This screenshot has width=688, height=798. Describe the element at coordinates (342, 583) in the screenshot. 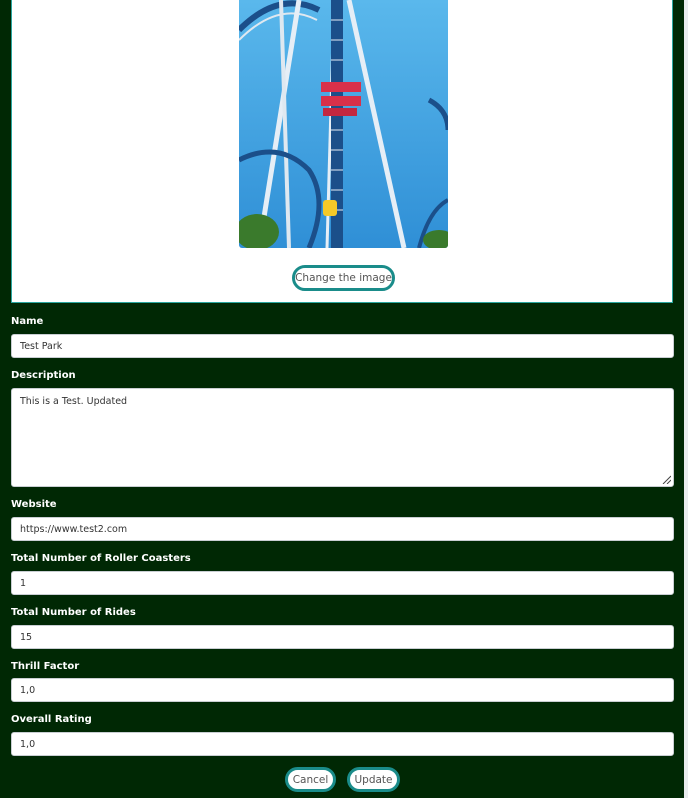

I see `roller-coasters-input: 1` at that location.